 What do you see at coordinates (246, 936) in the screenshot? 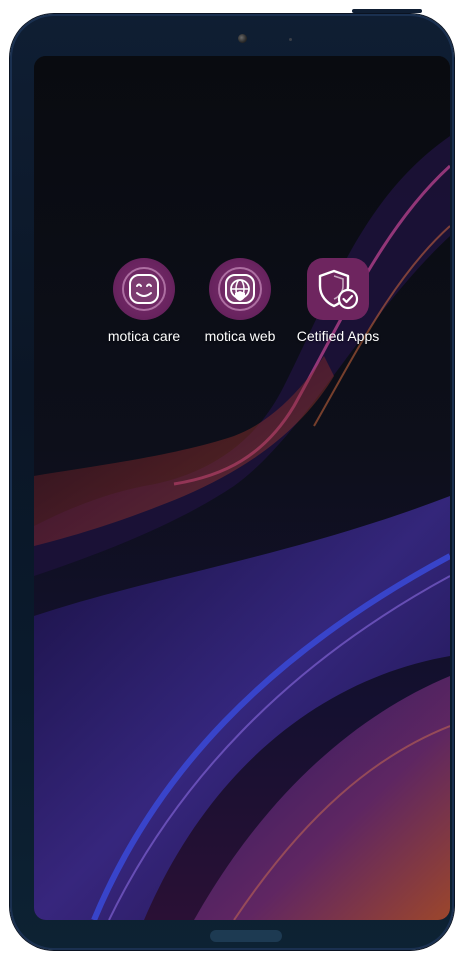
I see `home-indicator` at bounding box center [246, 936].